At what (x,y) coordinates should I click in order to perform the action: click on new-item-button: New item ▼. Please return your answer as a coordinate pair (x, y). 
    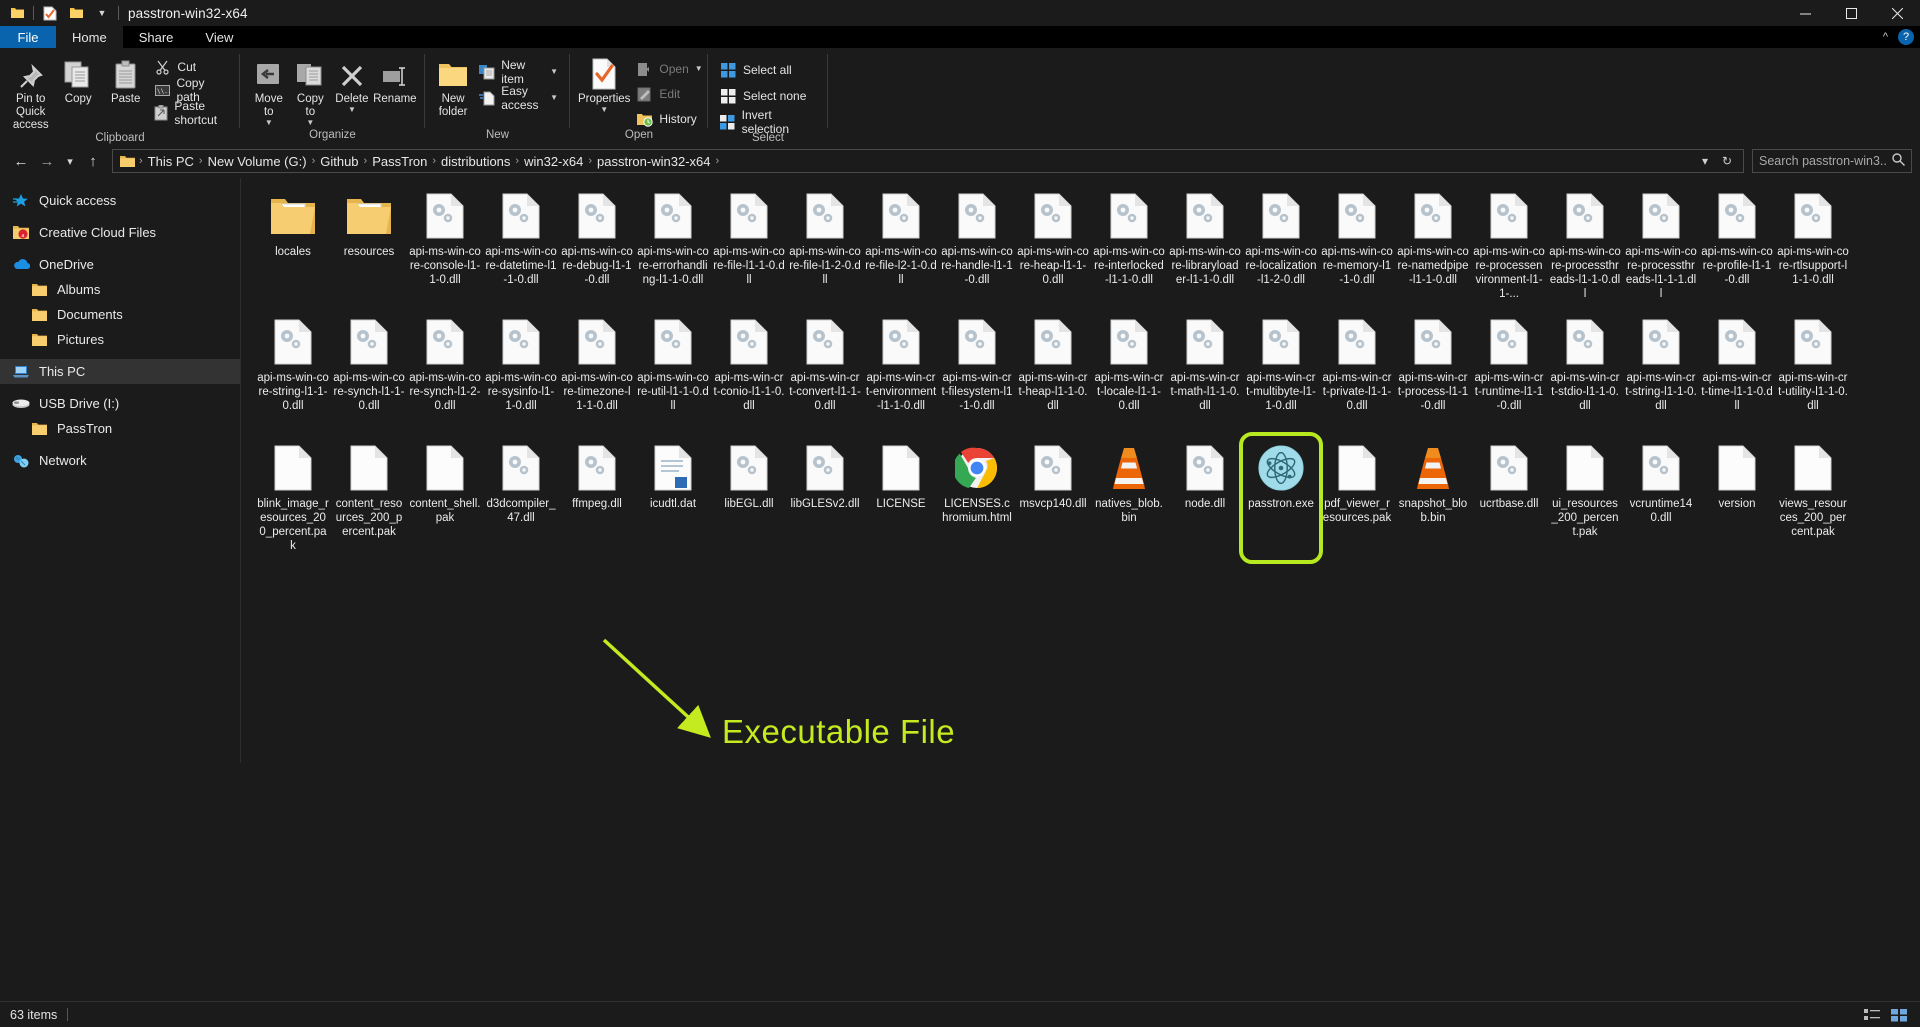
    Looking at the image, I should click on (518, 72).